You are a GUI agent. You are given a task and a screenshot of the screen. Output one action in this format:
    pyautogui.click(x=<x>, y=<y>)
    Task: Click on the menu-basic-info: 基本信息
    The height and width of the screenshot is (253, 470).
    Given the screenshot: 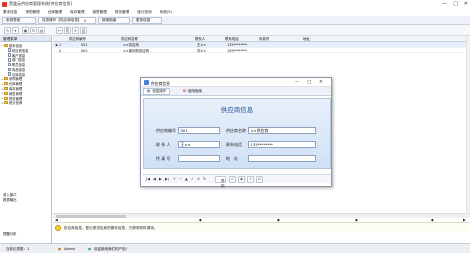 What is the action you would take?
    pyautogui.click(x=10, y=12)
    